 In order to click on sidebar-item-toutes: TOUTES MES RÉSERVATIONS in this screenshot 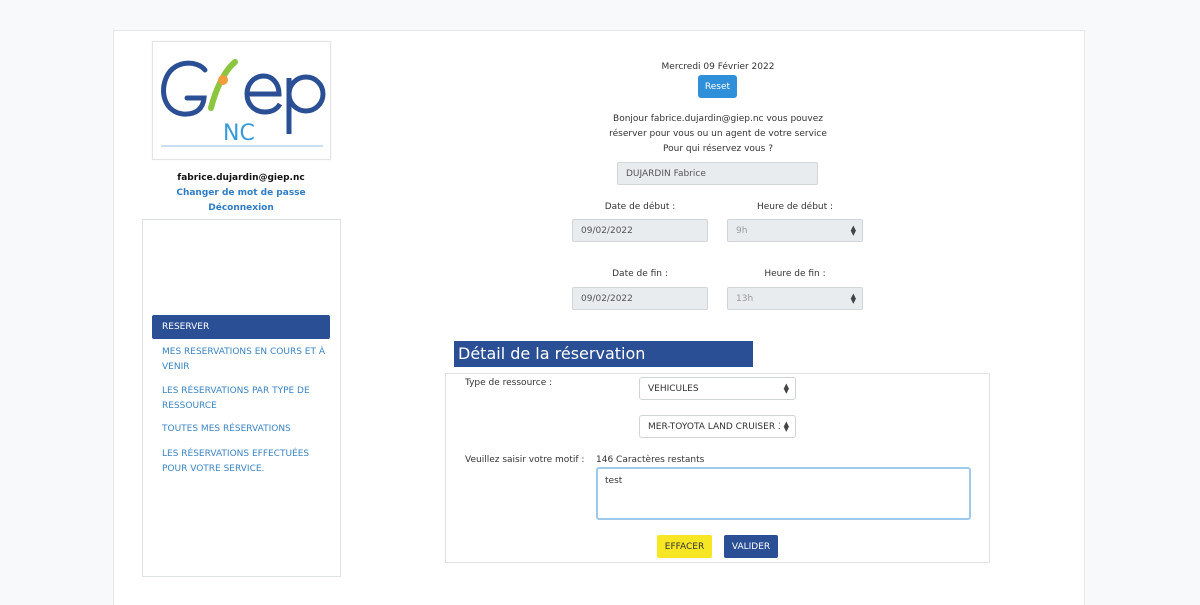, I will do `click(241, 429)`.